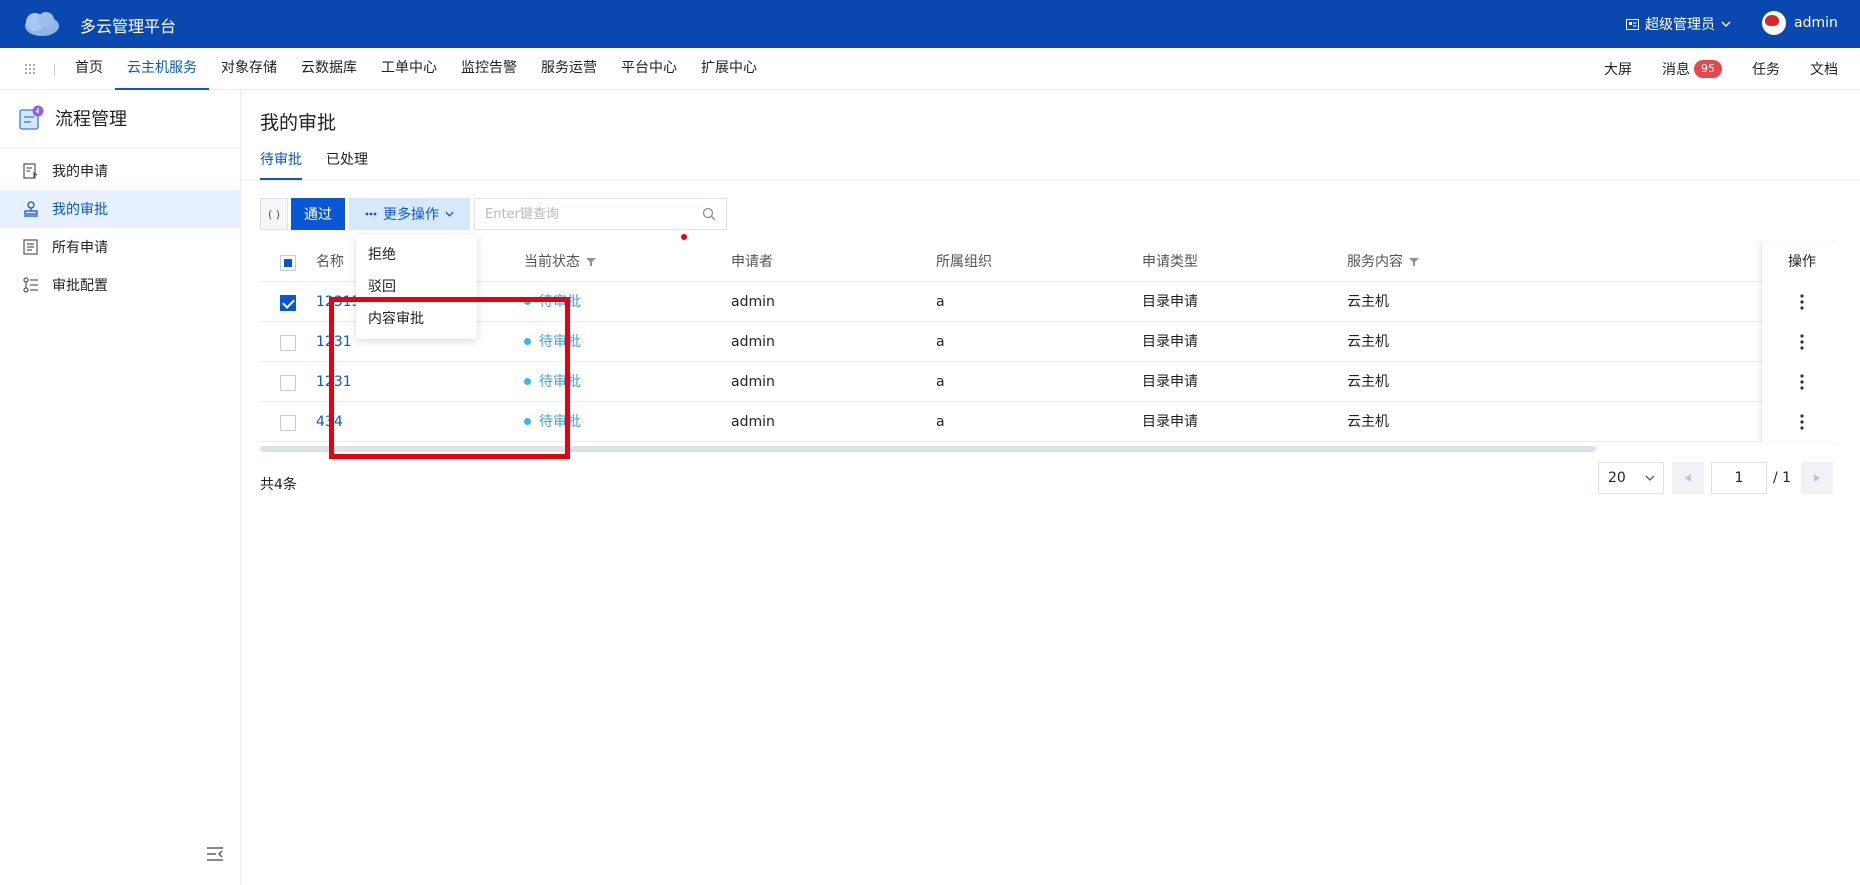 The width and height of the screenshot is (1860, 885). What do you see at coordinates (1375, 262) in the screenshot?
I see `col-content-label: 服务内容` at bounding box center [1375, 262].